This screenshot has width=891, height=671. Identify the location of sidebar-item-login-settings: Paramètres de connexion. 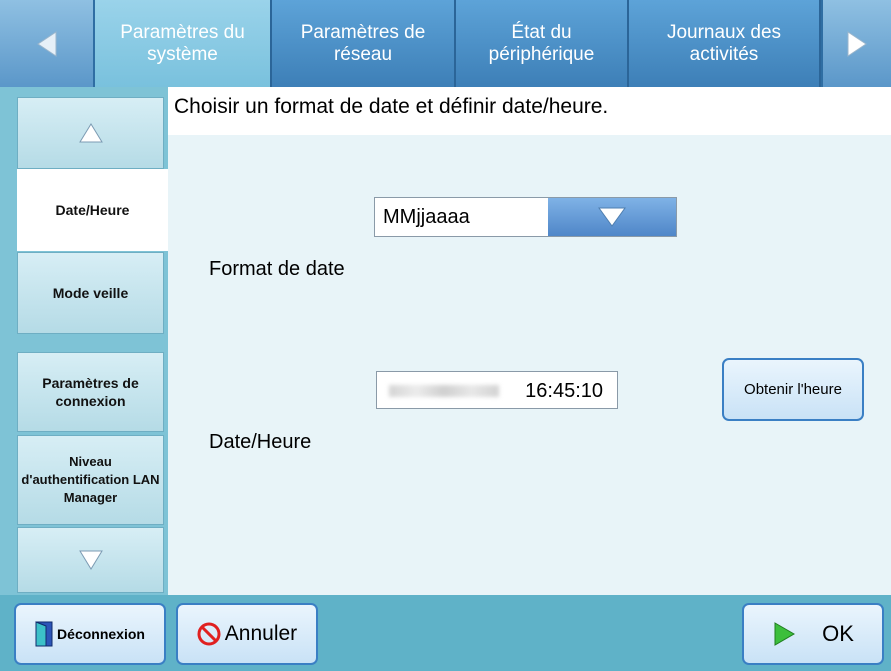
(90, 392).